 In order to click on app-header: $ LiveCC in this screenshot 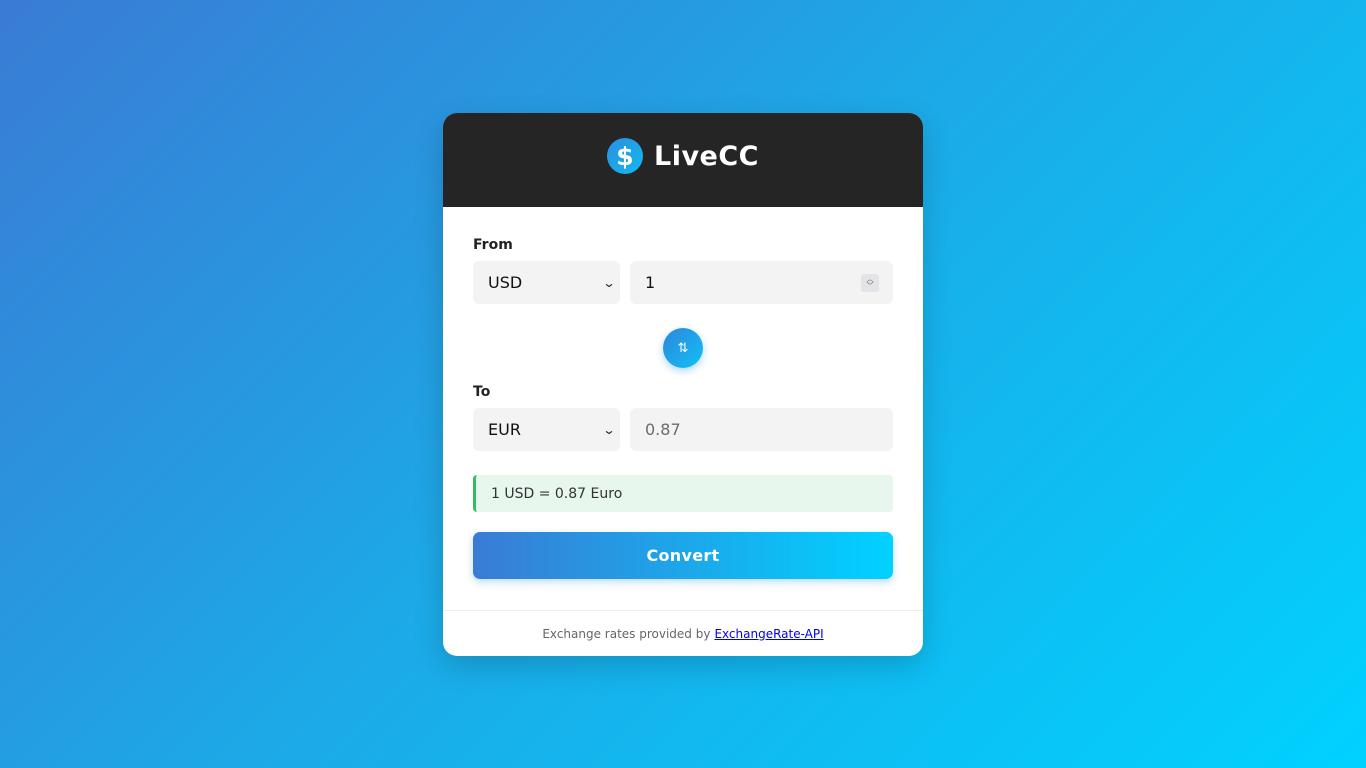, I will do `click(683, 160)`.